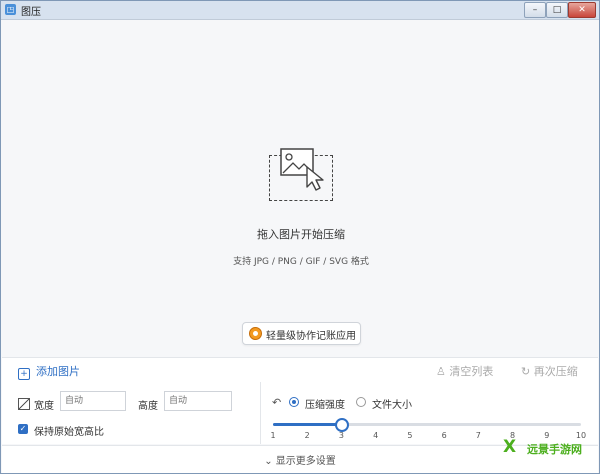 The height and width of the screenshot is (474, 600). I want to click on promo-label: 轻量级协作记账应用, so click(311, 336).